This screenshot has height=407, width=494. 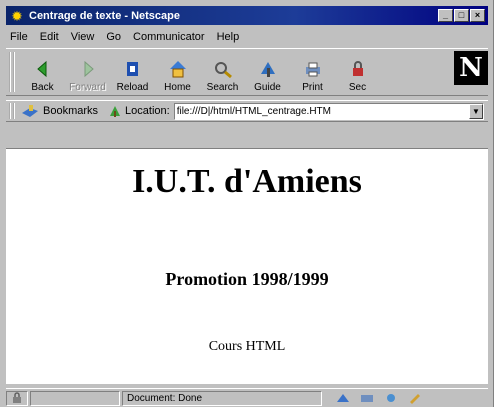 I want to click on menu-go: Go, so click(x=113, y=37).